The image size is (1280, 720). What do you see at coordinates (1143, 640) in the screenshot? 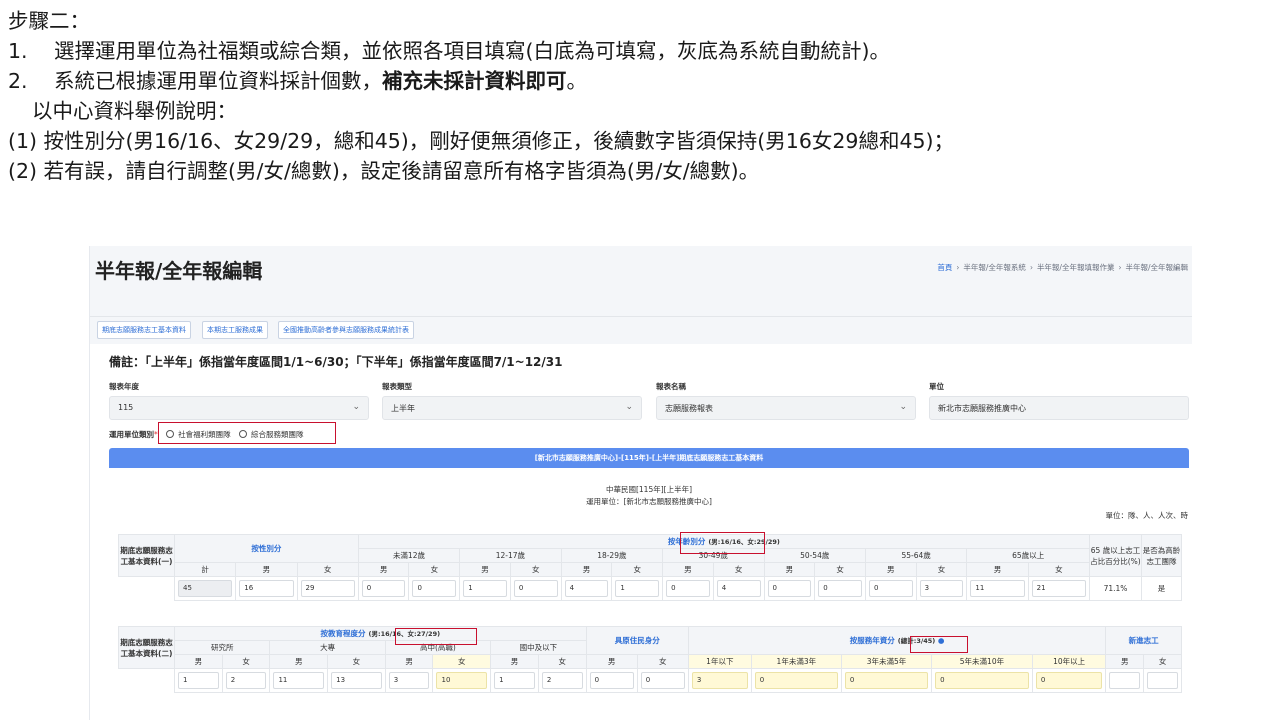
I see `new-volunteer-header: 新進志工` at bounding box center [1143, 640].